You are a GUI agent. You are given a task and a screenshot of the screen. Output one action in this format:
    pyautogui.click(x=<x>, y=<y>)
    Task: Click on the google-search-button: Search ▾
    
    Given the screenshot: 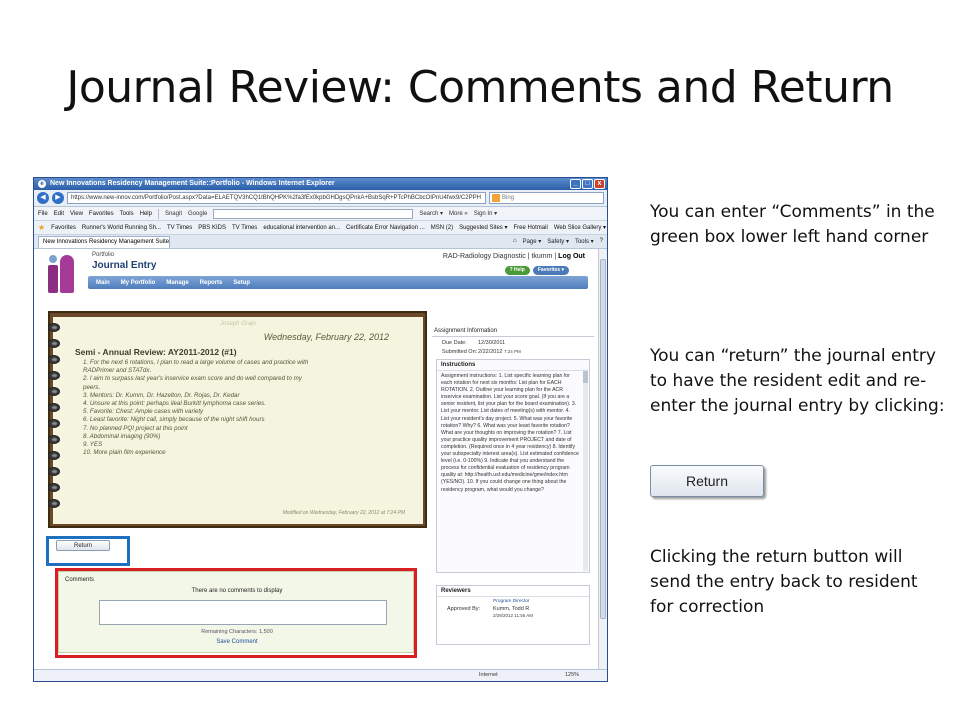 What is the action you would take?
    pyautogui.click(x=431, y=213)
    